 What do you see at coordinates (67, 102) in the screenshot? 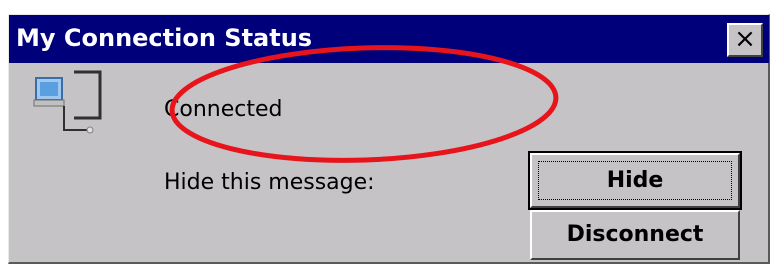
I see `network-connection-icon` at bounding box center [67, 102].